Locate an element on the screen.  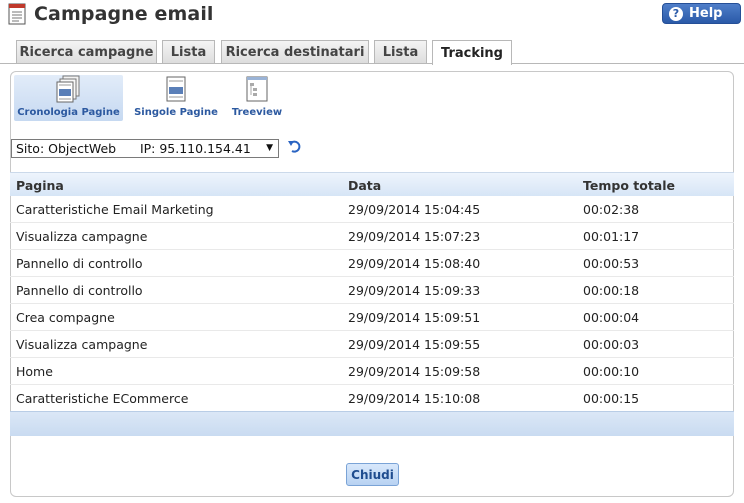
tab-ricerca-campagne: Ricerca campagne is located at coordinates (86, 52).